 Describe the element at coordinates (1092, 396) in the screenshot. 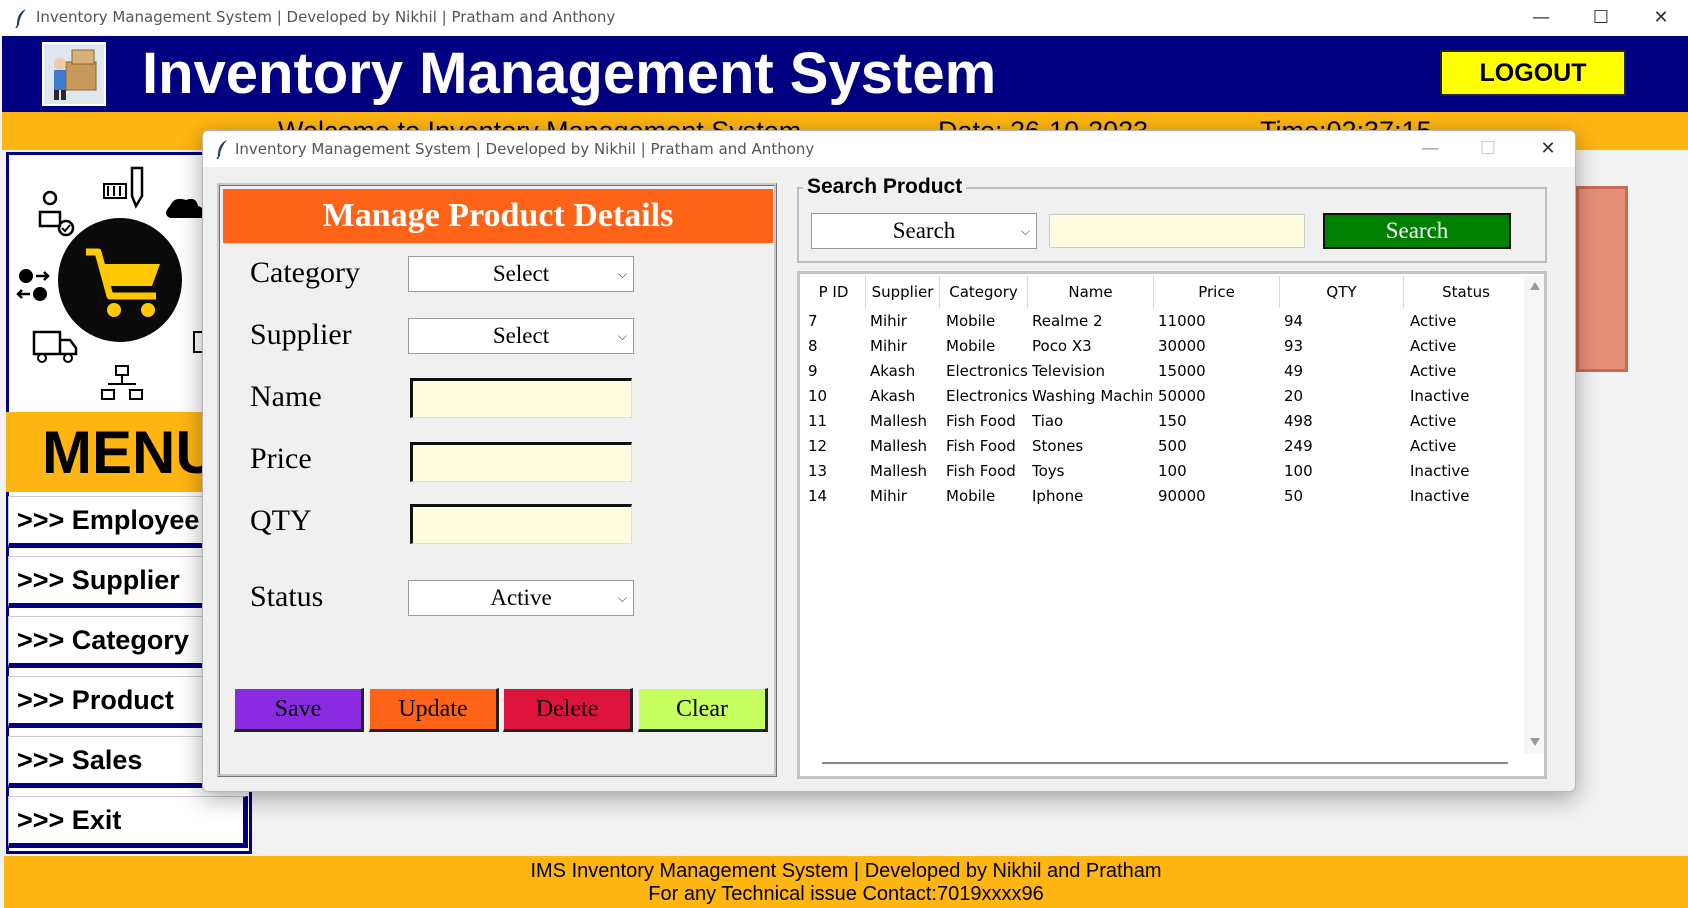

I see `cell-name: Washing Machine` at that location.